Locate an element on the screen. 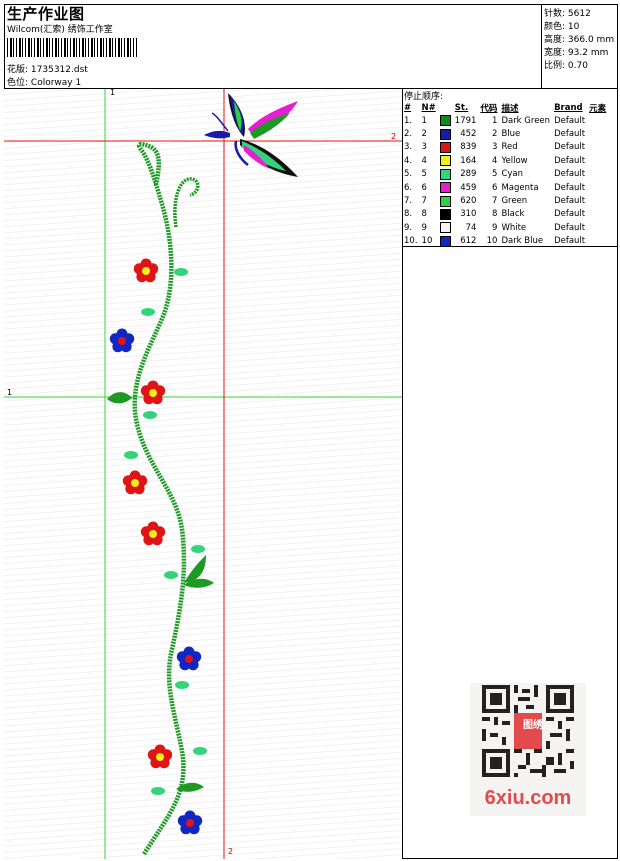 The height and width of the screenshot is (861, 620). row-stitches: 612 is located at coordinates (468, 241).